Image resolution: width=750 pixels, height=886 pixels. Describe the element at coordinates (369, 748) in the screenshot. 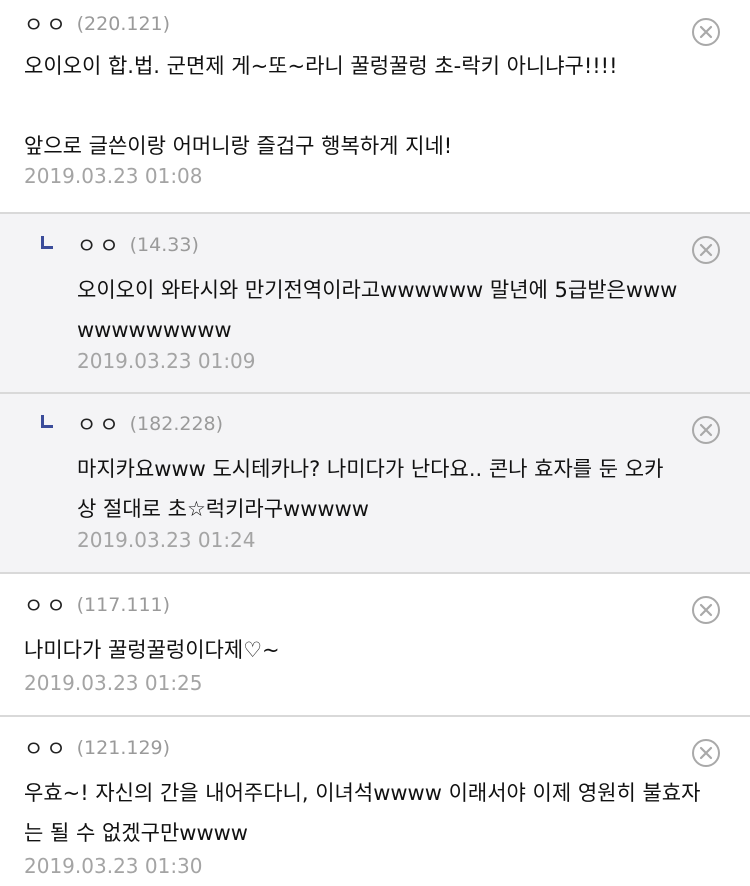

I see `comment-header: ㅇㅇ (121.129)` at that location.